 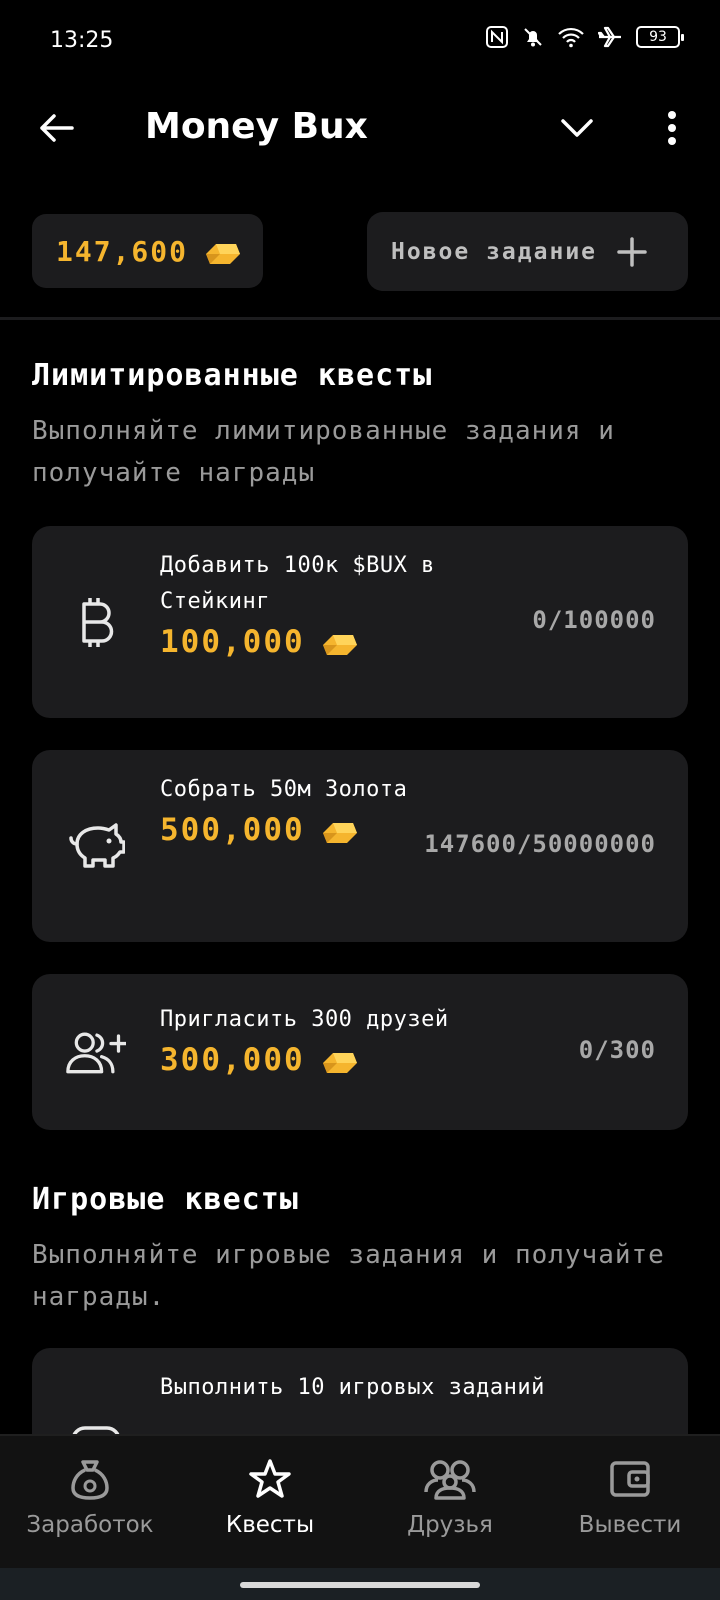 I want to click on gesture-handle, so click(x=360, y=1585).